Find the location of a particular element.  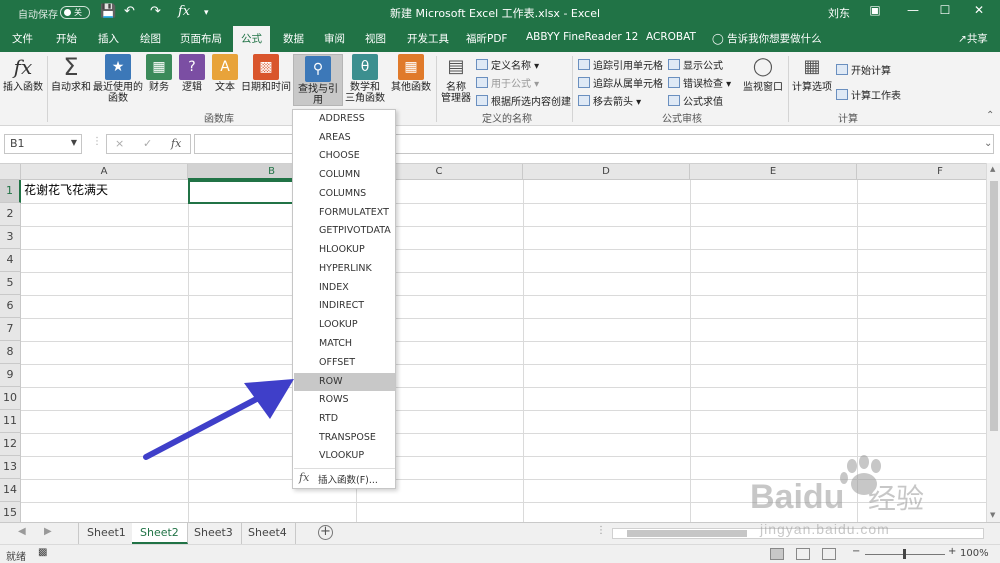

row-header: 10 is located at coordinates (10, 398).